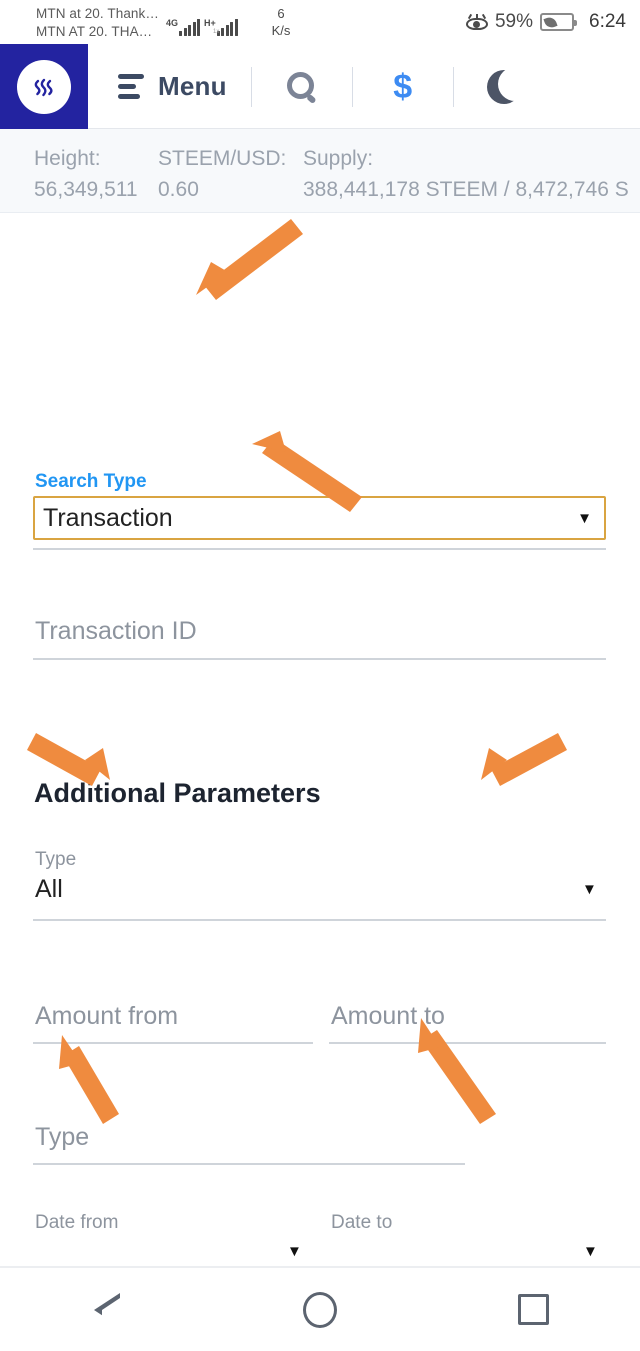  I want to click on signal-indicators: 4G H+ 1x, so click(202, 21).